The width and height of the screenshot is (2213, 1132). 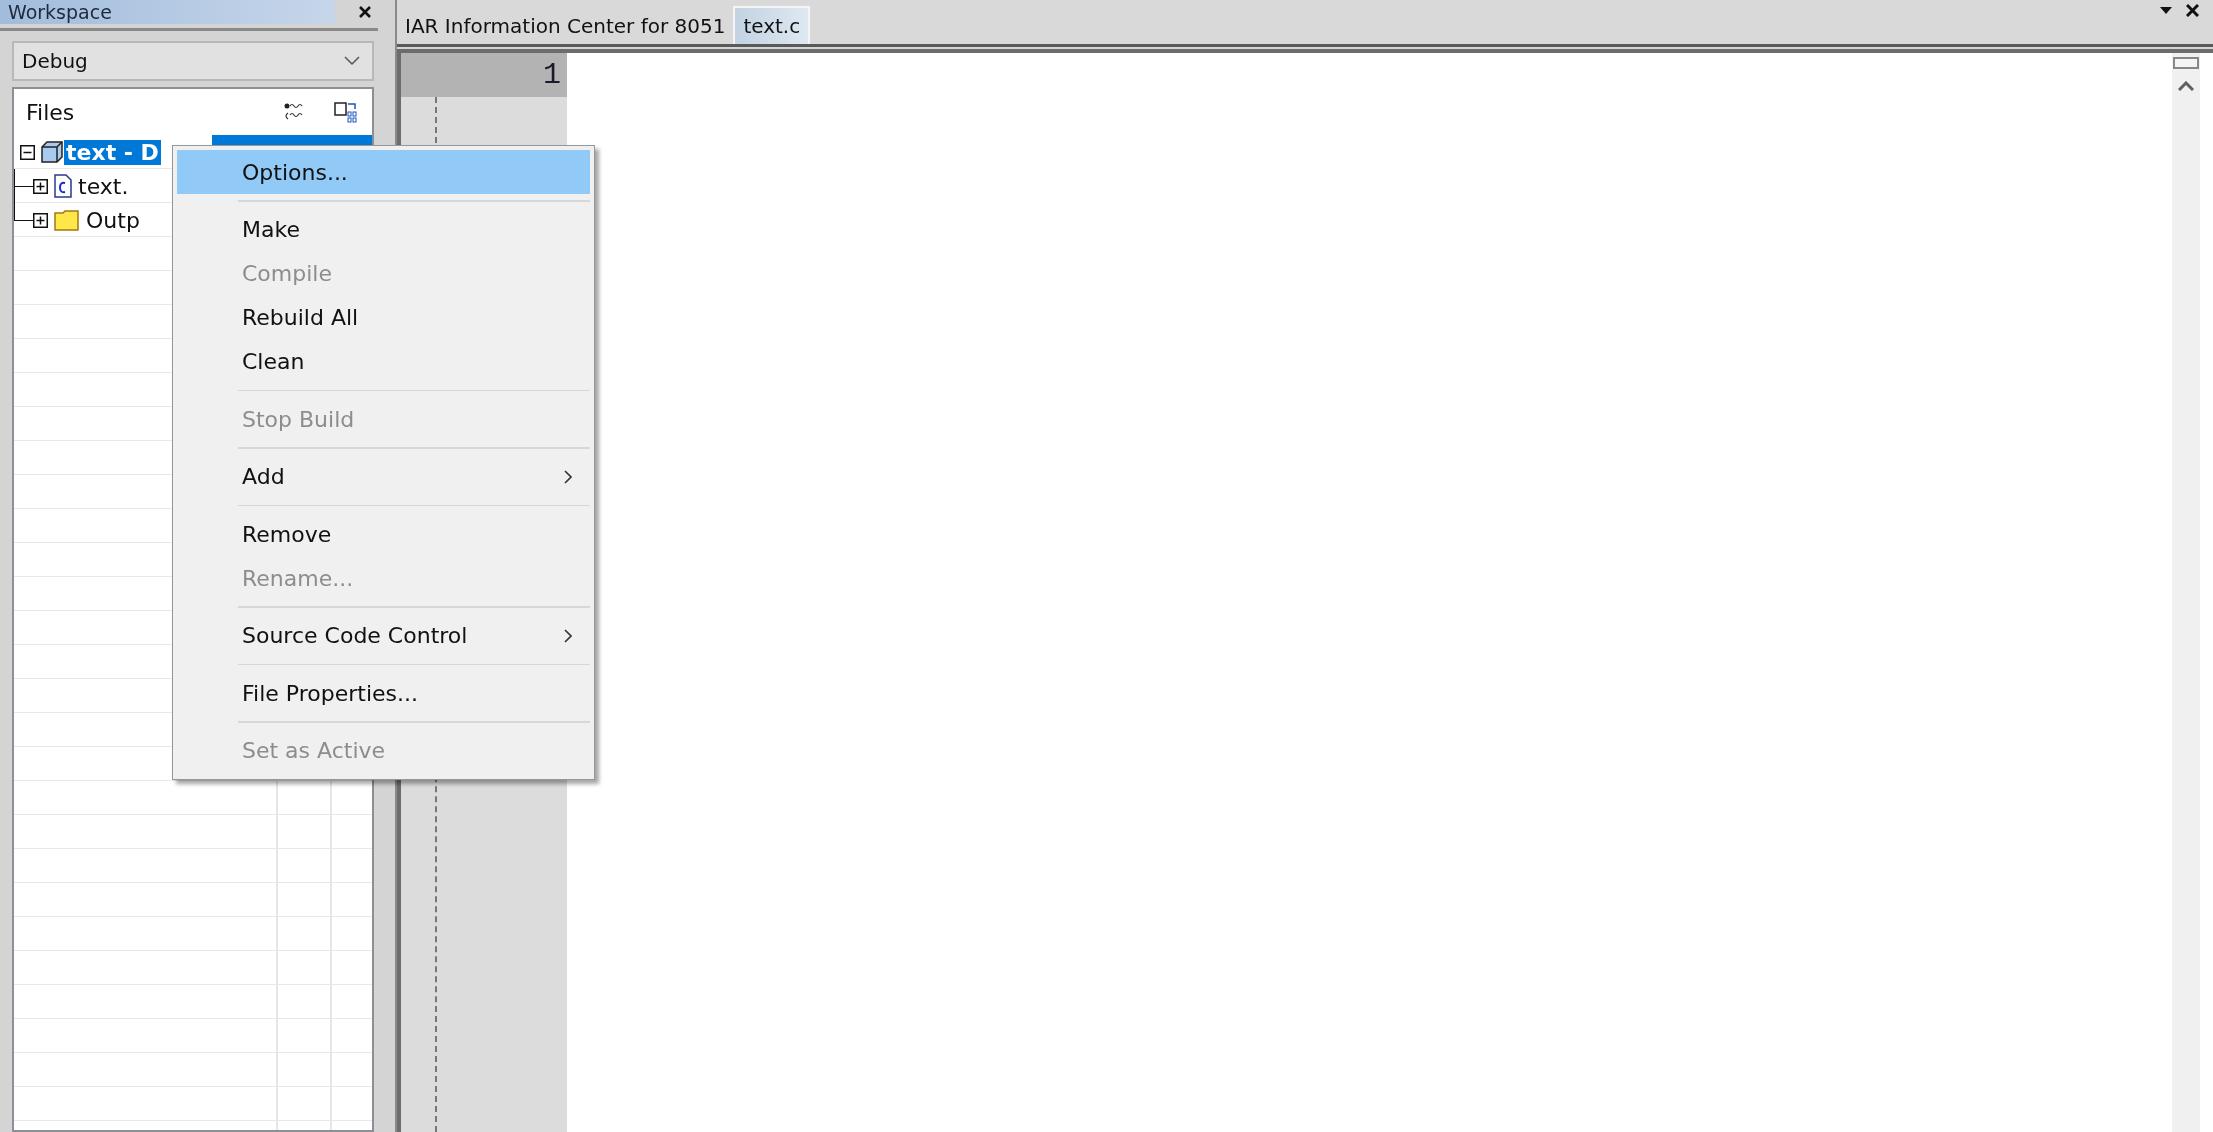 What do you see at coordinates (50, 112) in the screenshot?
I see `column-header: Files` at bounding box center [50, 112].